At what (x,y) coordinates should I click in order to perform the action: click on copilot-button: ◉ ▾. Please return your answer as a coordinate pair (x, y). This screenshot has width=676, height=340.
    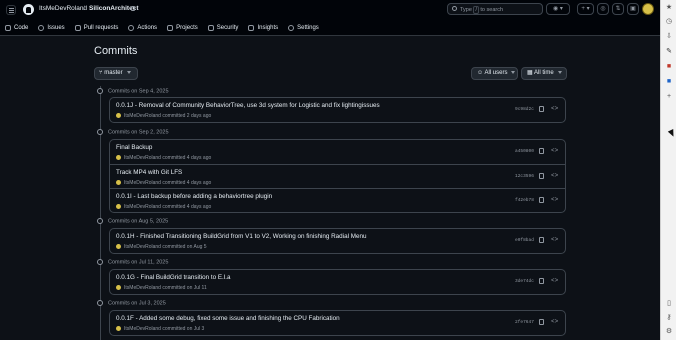
    Looking at the image, I should click on (558, 9).